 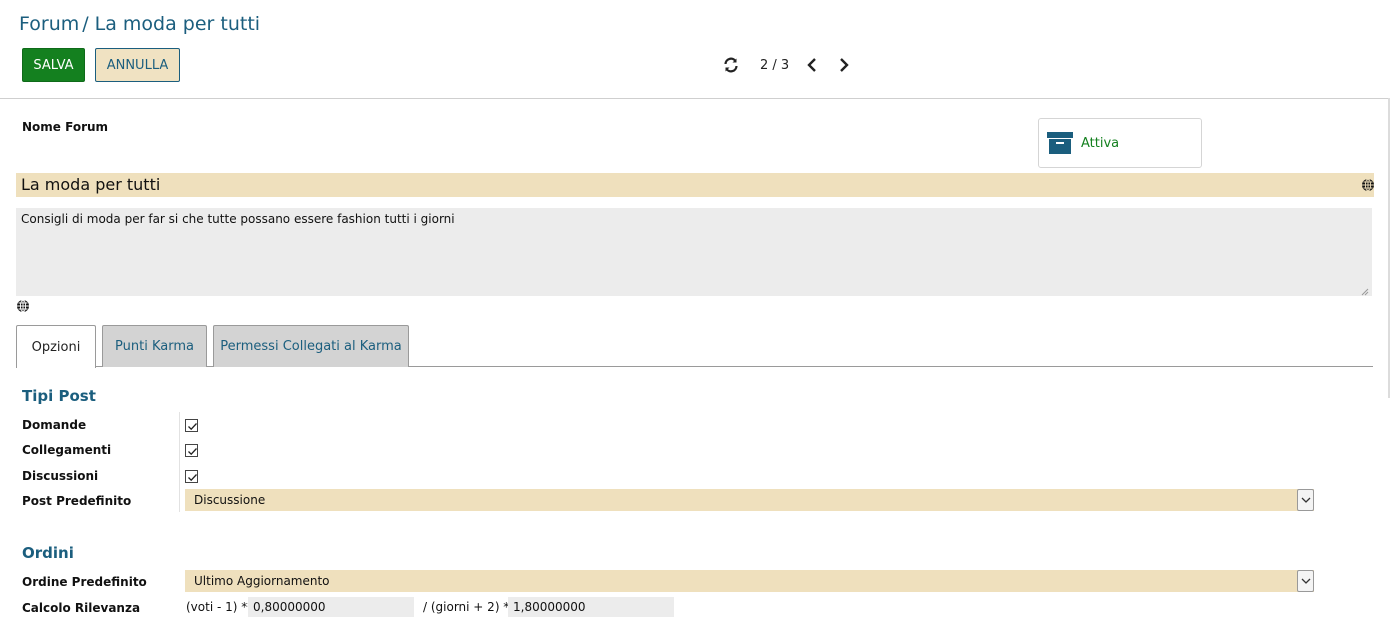 I want to click on resize-grip-icon, so click(x=1365, y=290).